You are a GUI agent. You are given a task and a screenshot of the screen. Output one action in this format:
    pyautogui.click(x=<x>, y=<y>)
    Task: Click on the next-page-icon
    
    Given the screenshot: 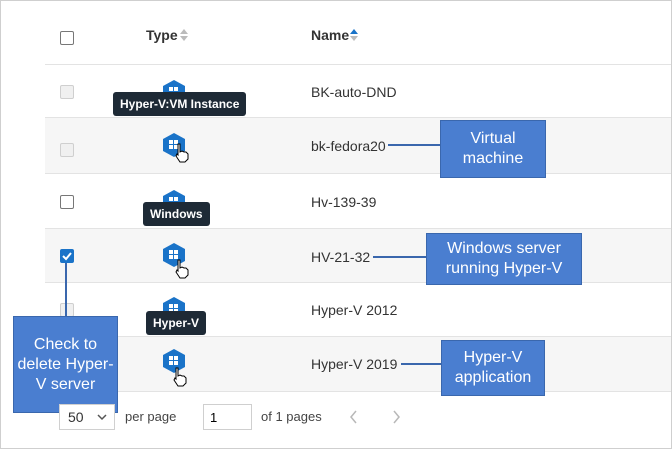 What is the action you would take?
    pyautogui.click(x=396, y=417)
    